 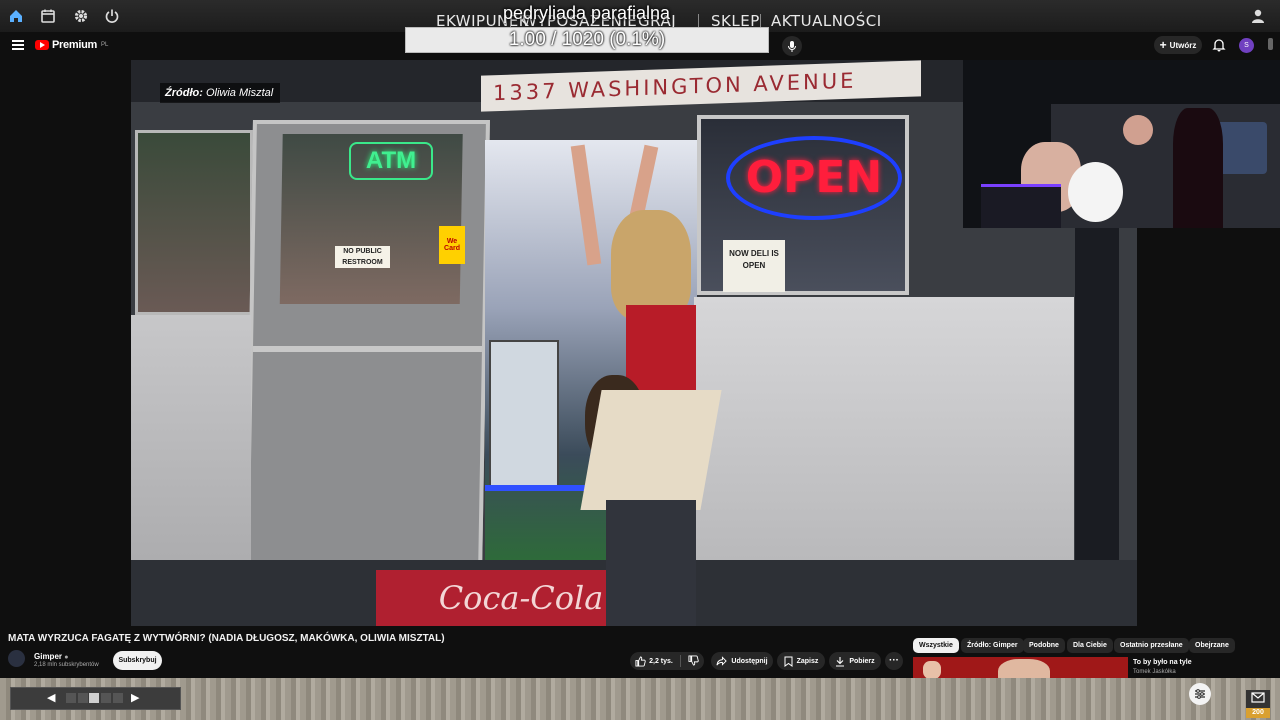 I want to click on microphone-icon, so click(x=792, y=46).